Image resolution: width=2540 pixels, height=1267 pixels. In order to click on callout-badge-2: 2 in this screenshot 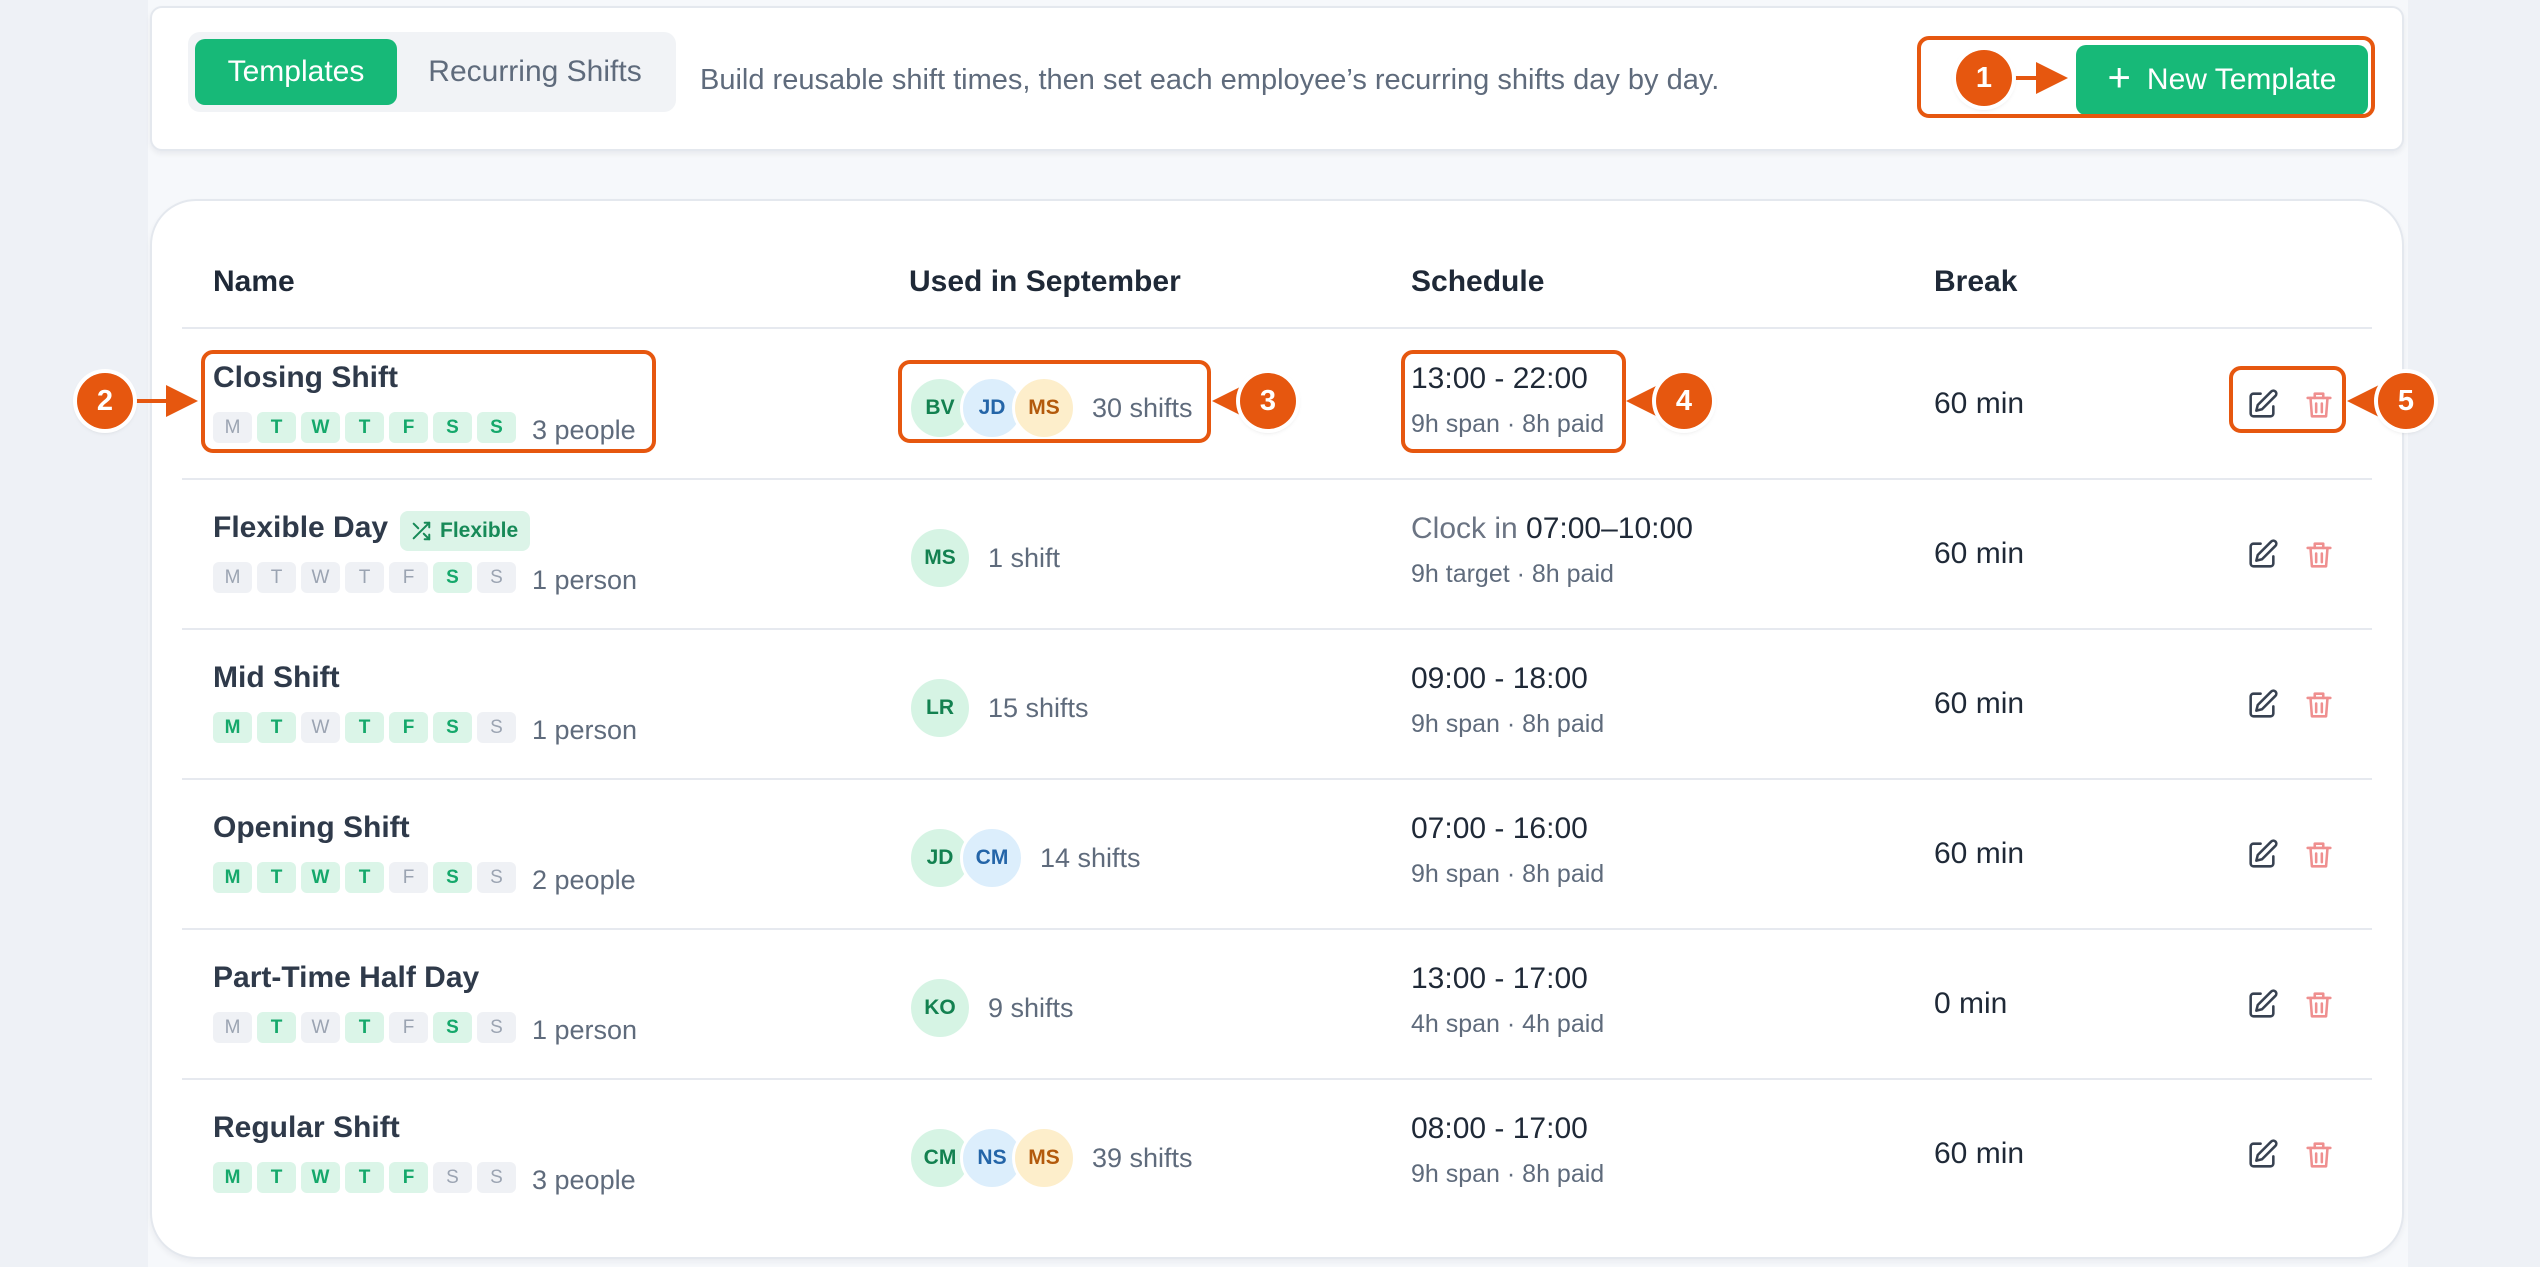, I will do `click(105, 401)`.